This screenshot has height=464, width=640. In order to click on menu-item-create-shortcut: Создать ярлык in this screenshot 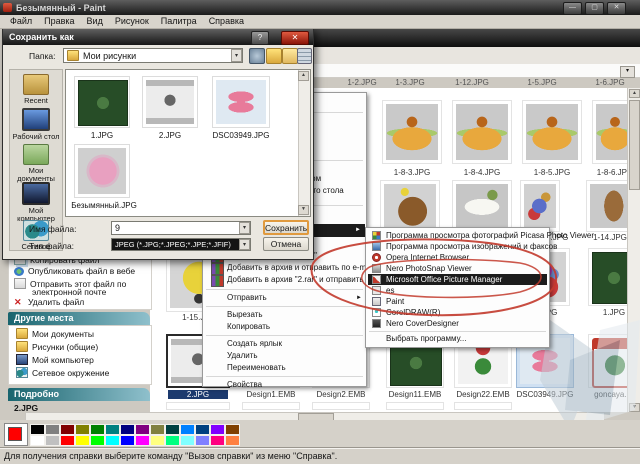, I will do `click(254, 343)`.